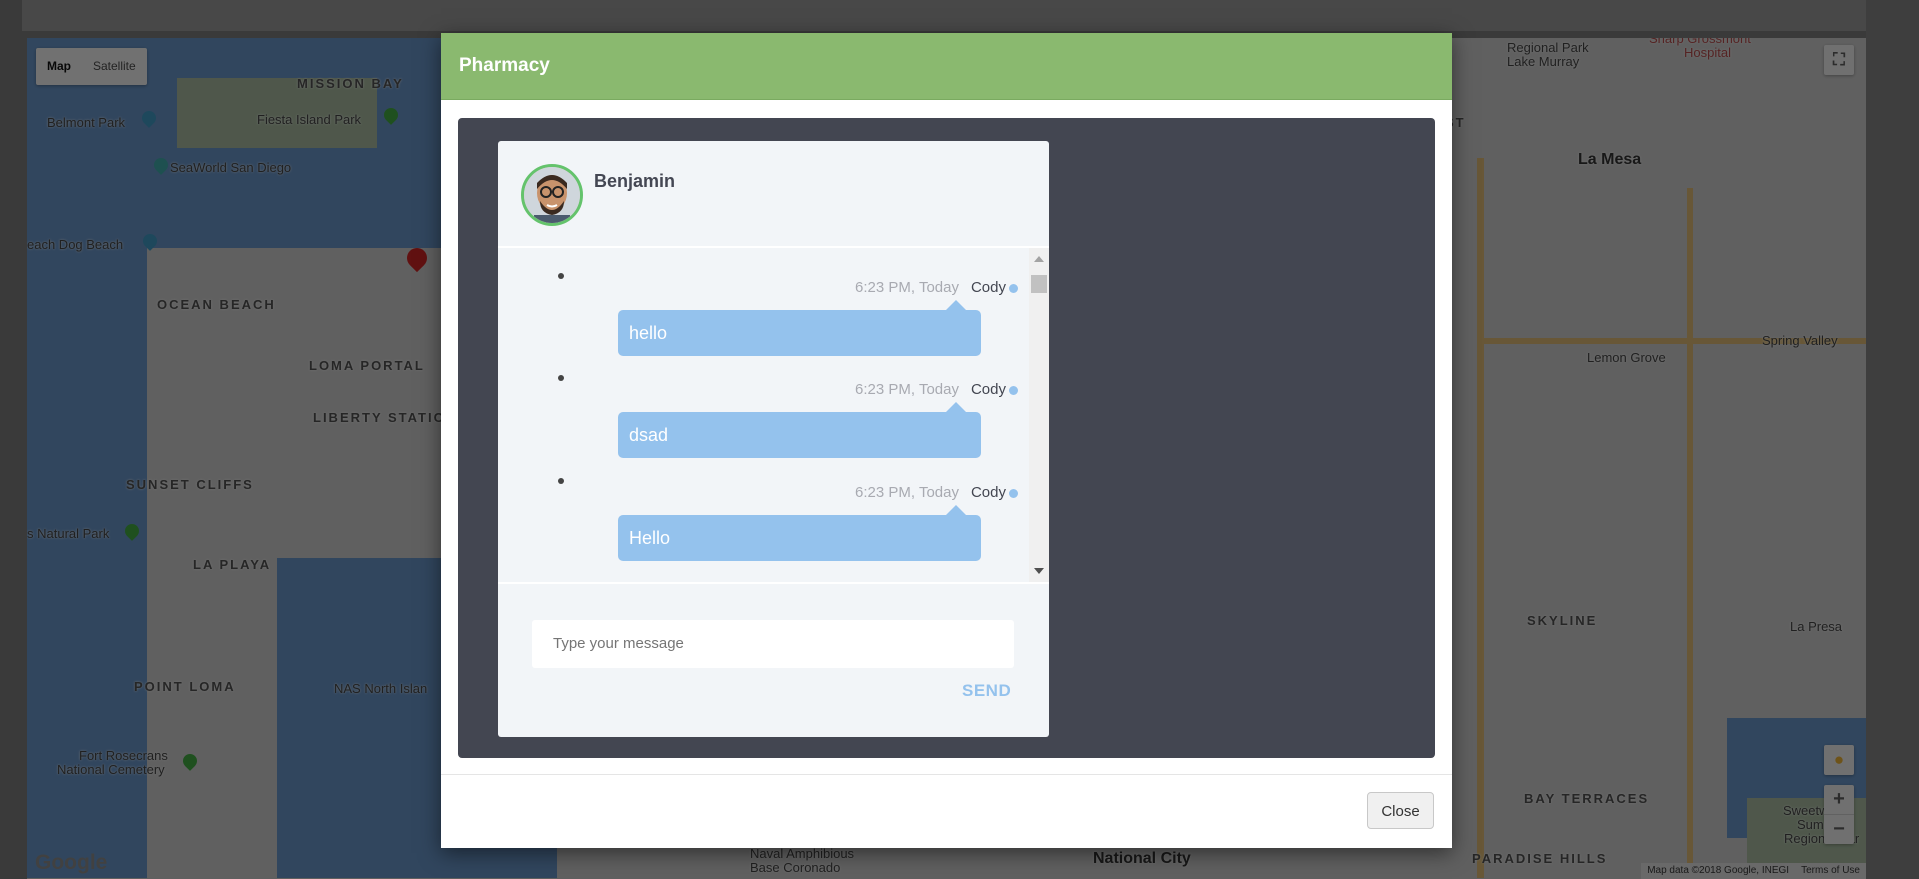 The width and height of the screenshot is (1919, 879). What do you see at coordinates (986, 691) in the screenshot?
I see `send-button: SEND` at bounding box center [986, 691].